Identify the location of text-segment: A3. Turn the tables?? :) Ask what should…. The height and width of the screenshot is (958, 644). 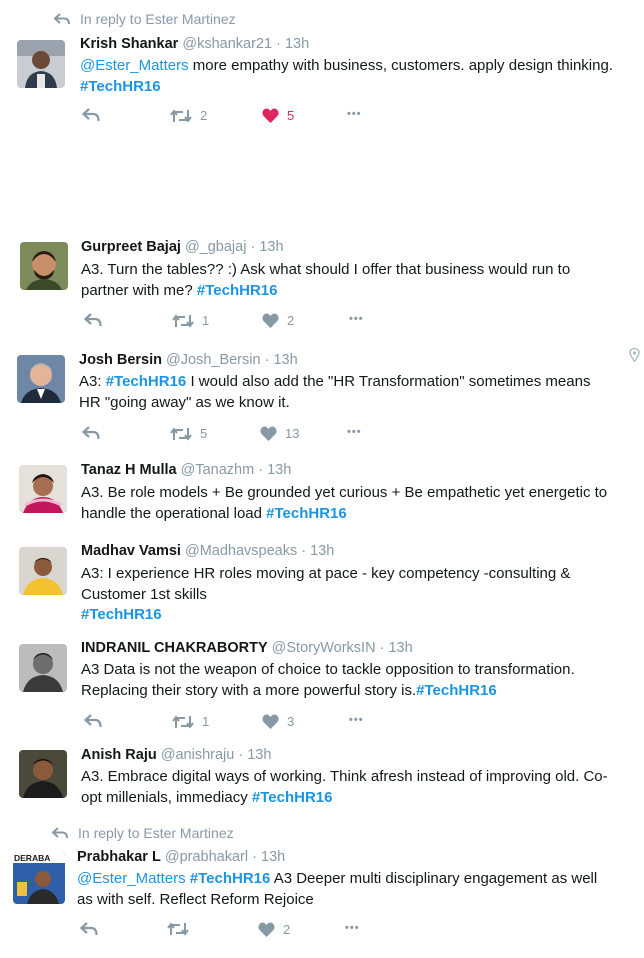
(326, 269).